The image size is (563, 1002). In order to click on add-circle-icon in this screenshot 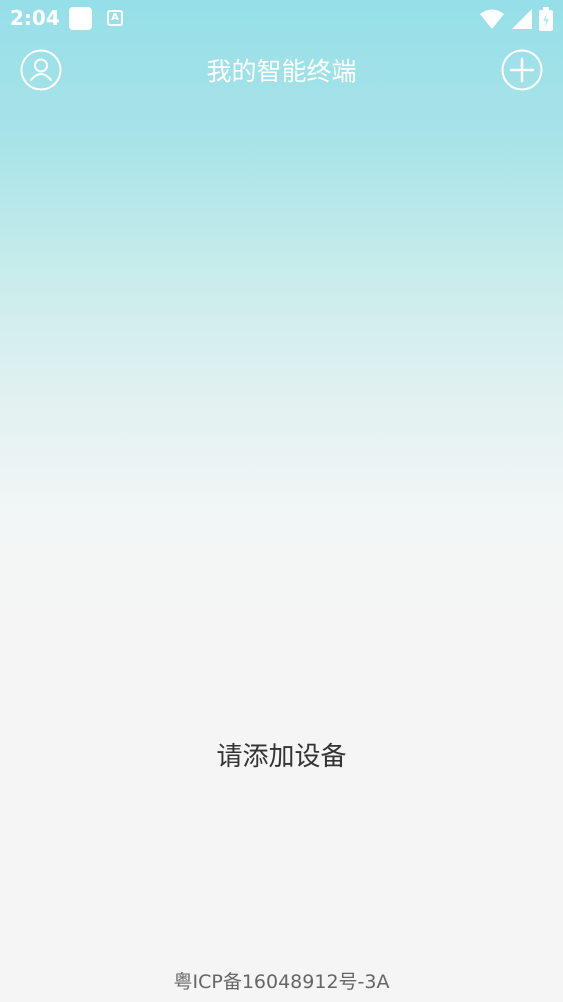, I will do `click(522, 70)`.